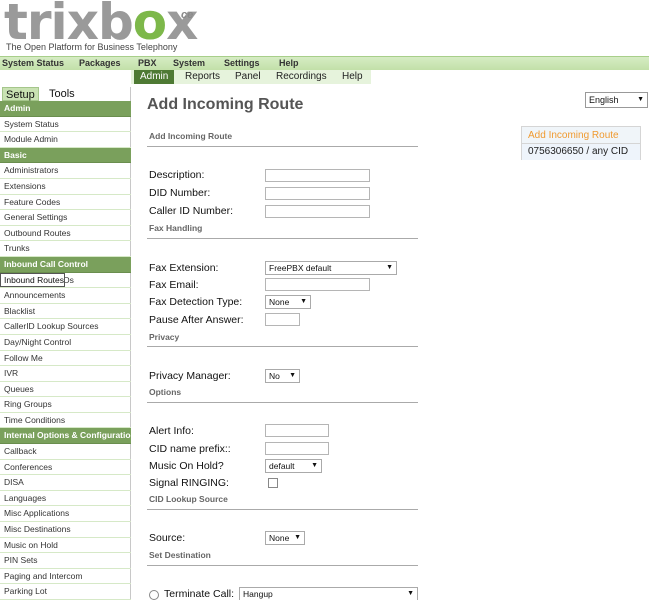 The height and width of the screenshot is (600, 649). Describe the element at coordinates (167, 538) in the screenshot. I see `source-label: Source:` at that location.